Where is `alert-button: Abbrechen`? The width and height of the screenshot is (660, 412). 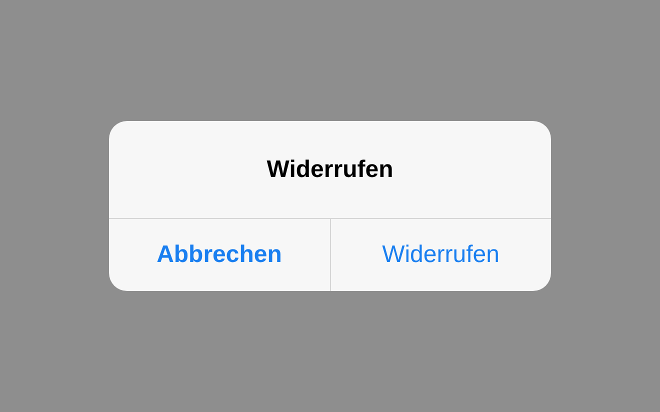 alert-button: Abbrechen is located at coordinates (219, 255).